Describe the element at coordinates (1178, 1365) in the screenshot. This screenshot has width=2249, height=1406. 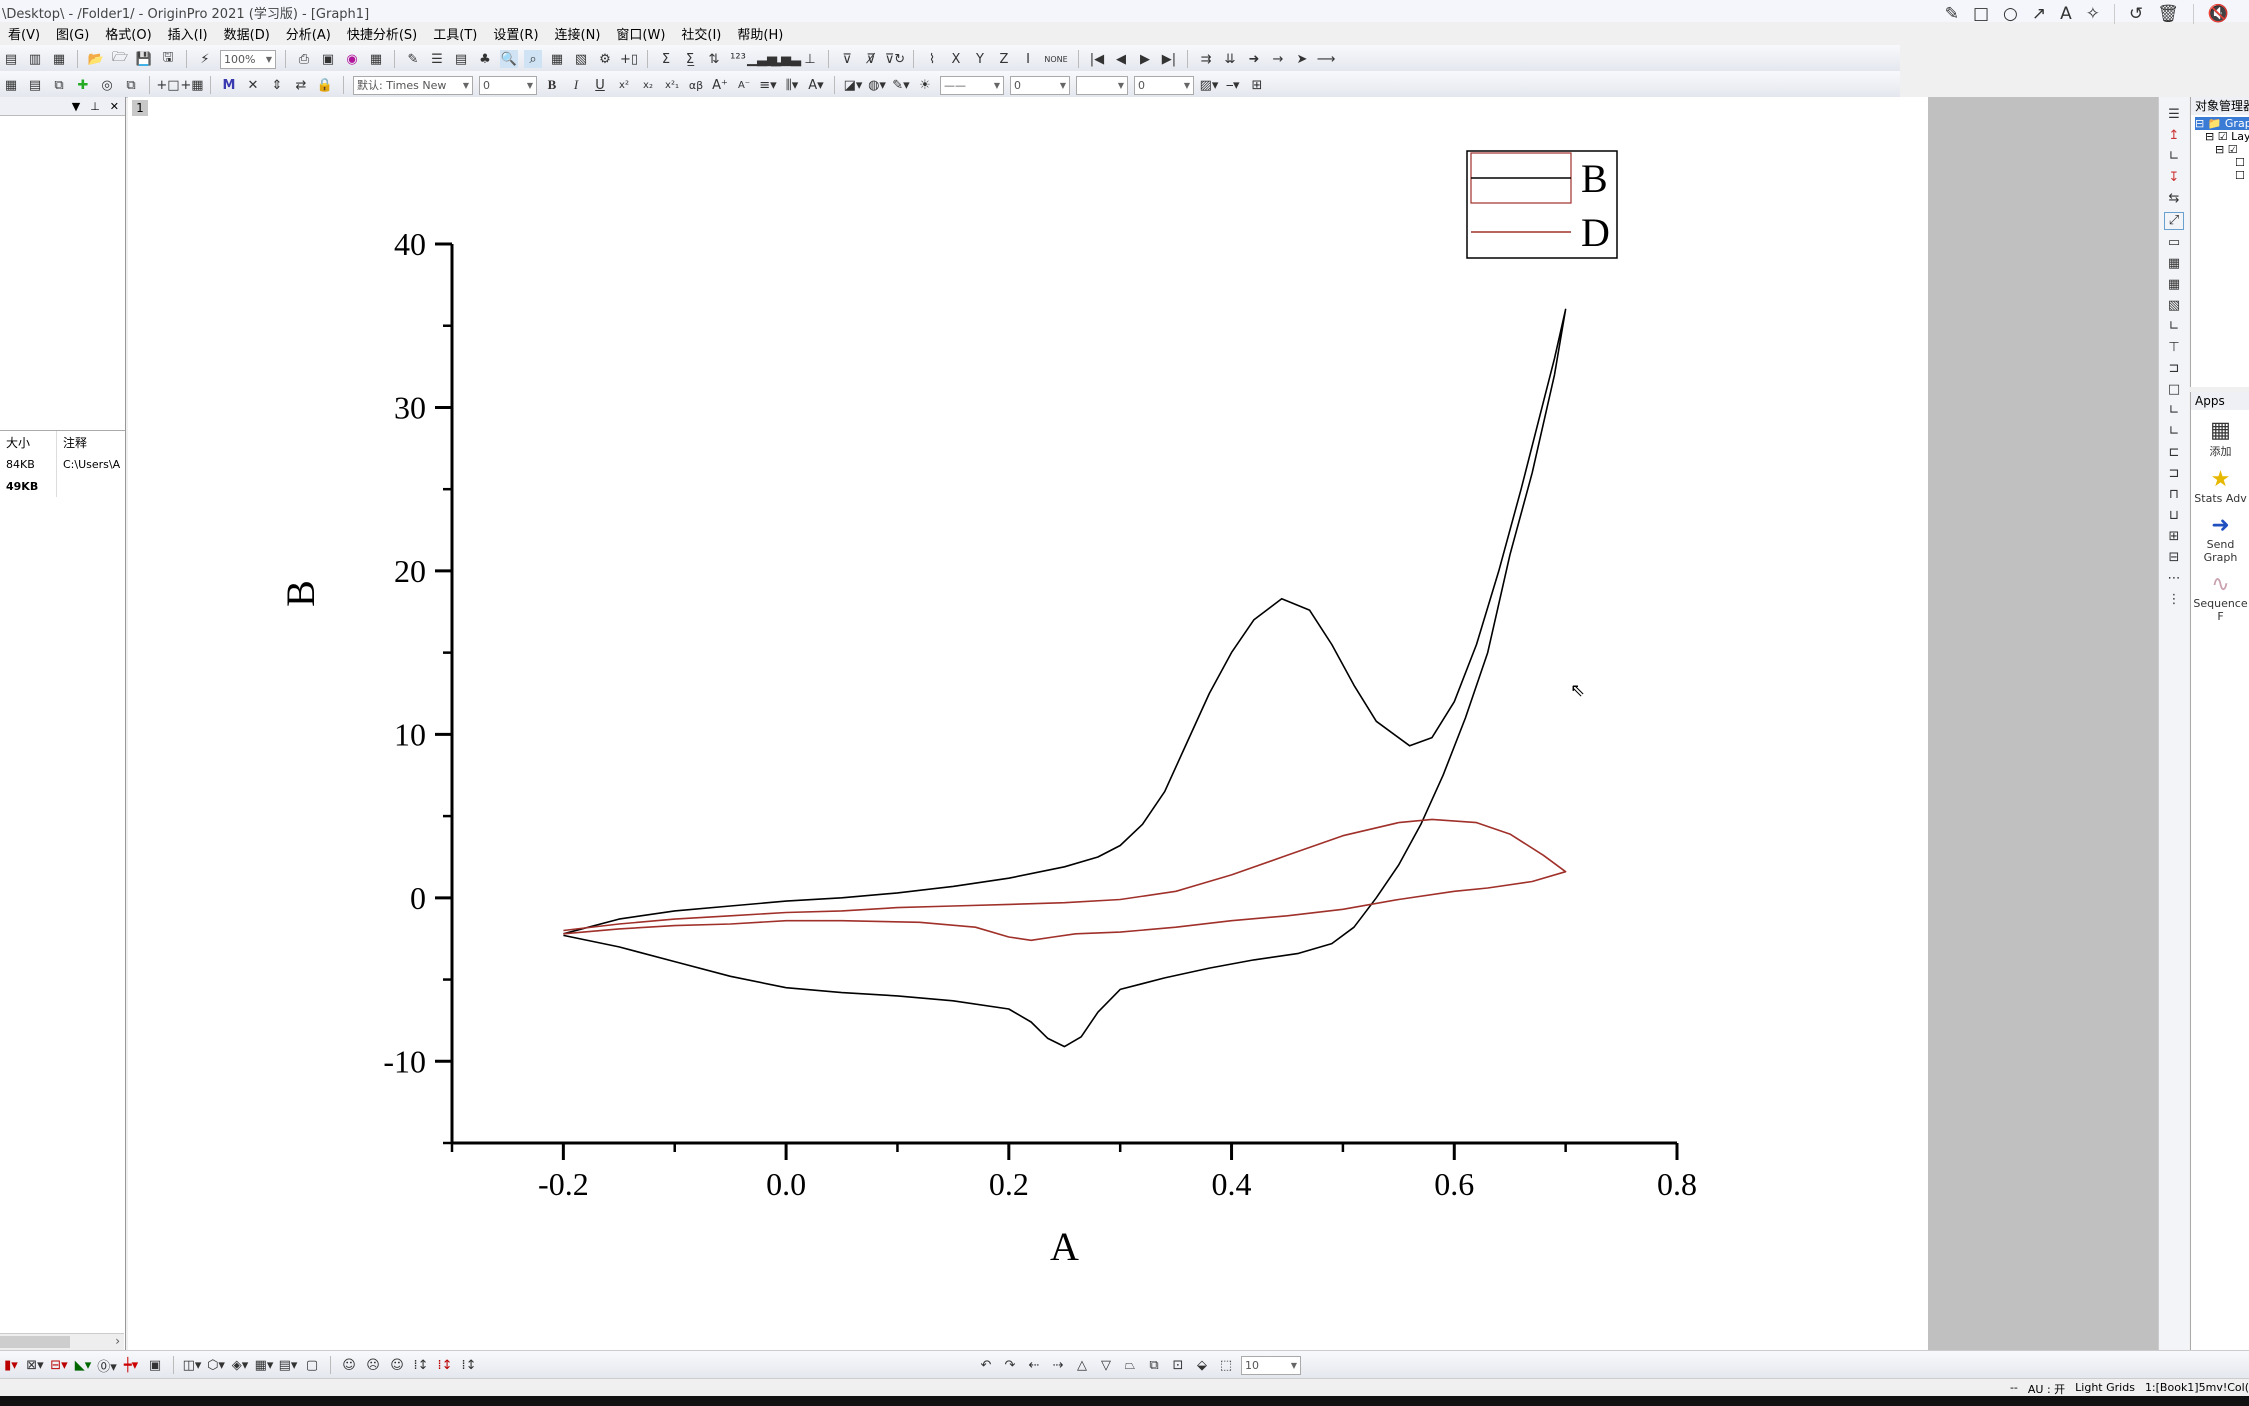
I see `fit-frame-icon: ⊡` at that location.